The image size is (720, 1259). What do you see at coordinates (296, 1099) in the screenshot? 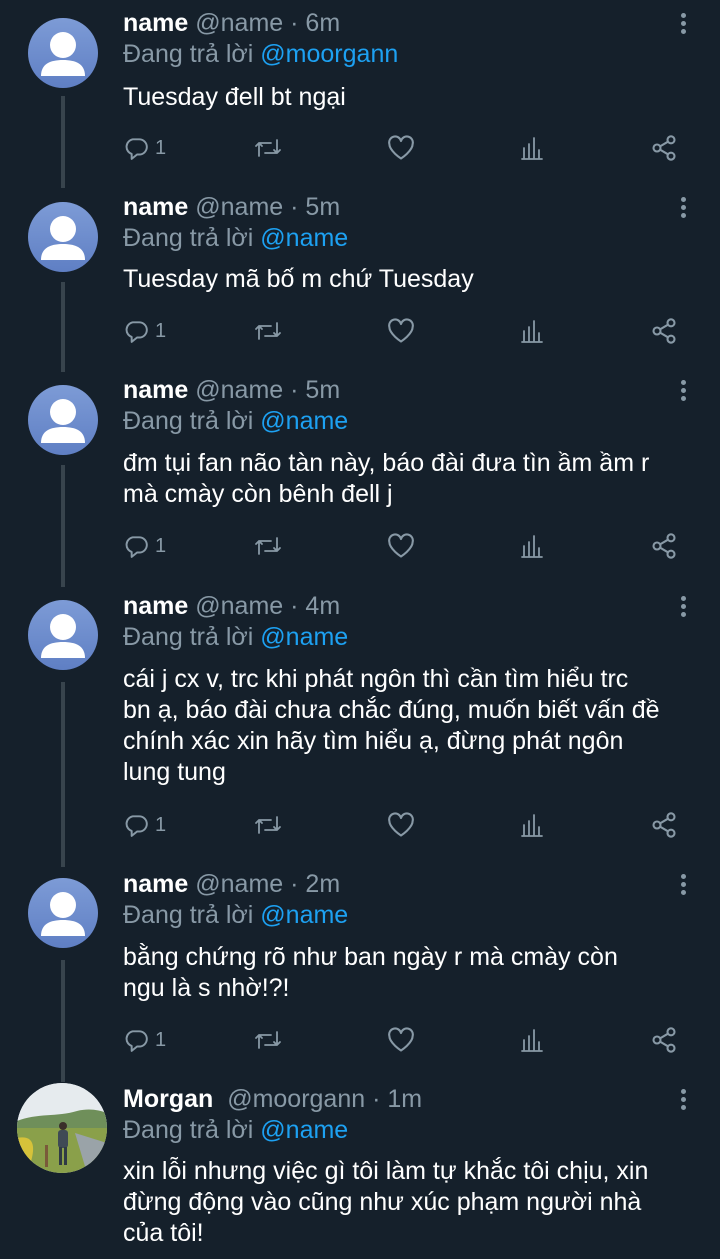
I see `user-handle: @moorgann` at bounding box center [296, 1099].